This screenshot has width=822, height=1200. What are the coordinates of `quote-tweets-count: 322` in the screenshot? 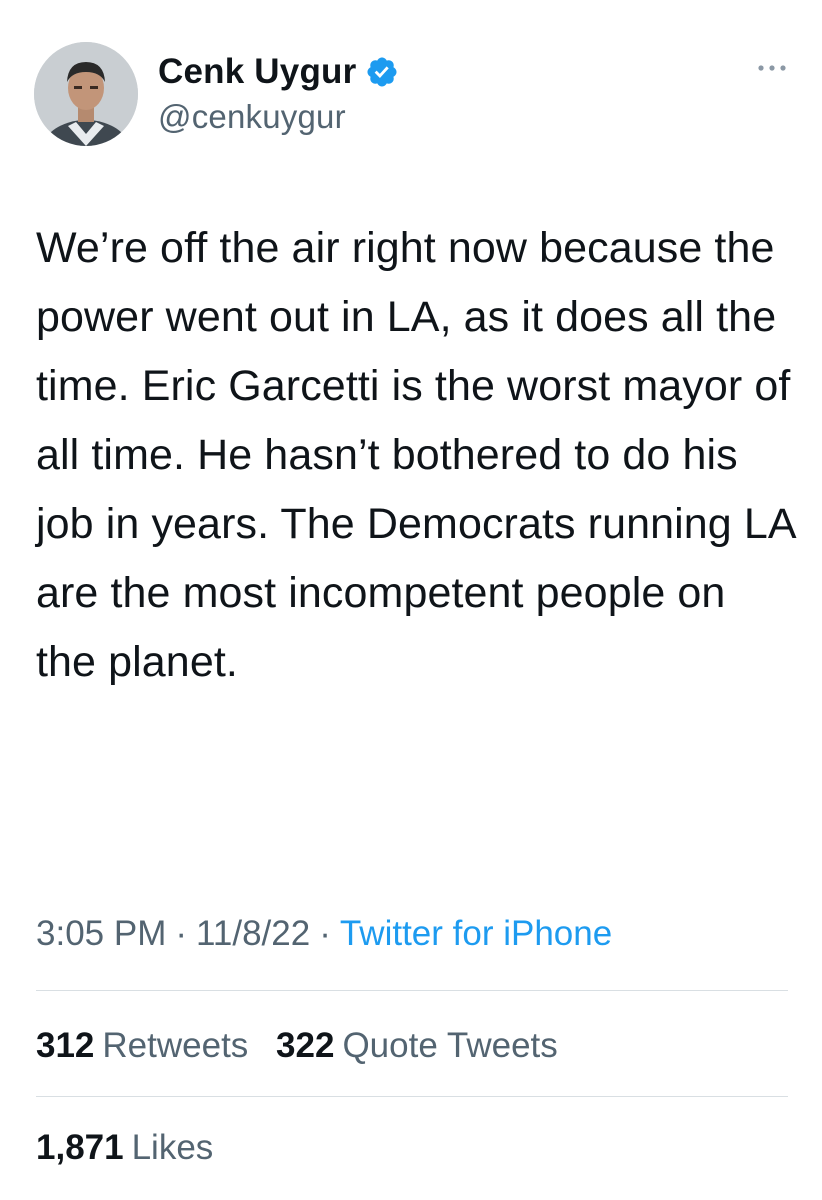 It's located at (305, 1045).